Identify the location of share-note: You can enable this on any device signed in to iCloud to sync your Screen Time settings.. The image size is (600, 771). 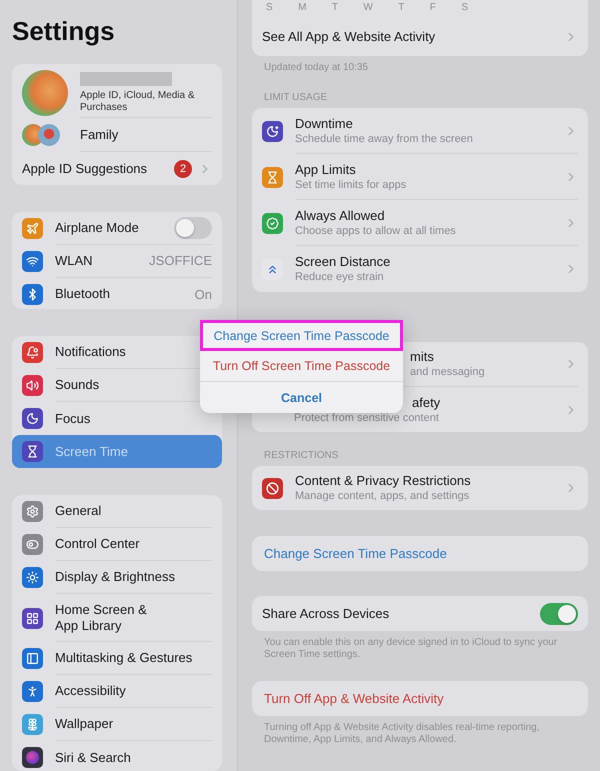
(410, 648).